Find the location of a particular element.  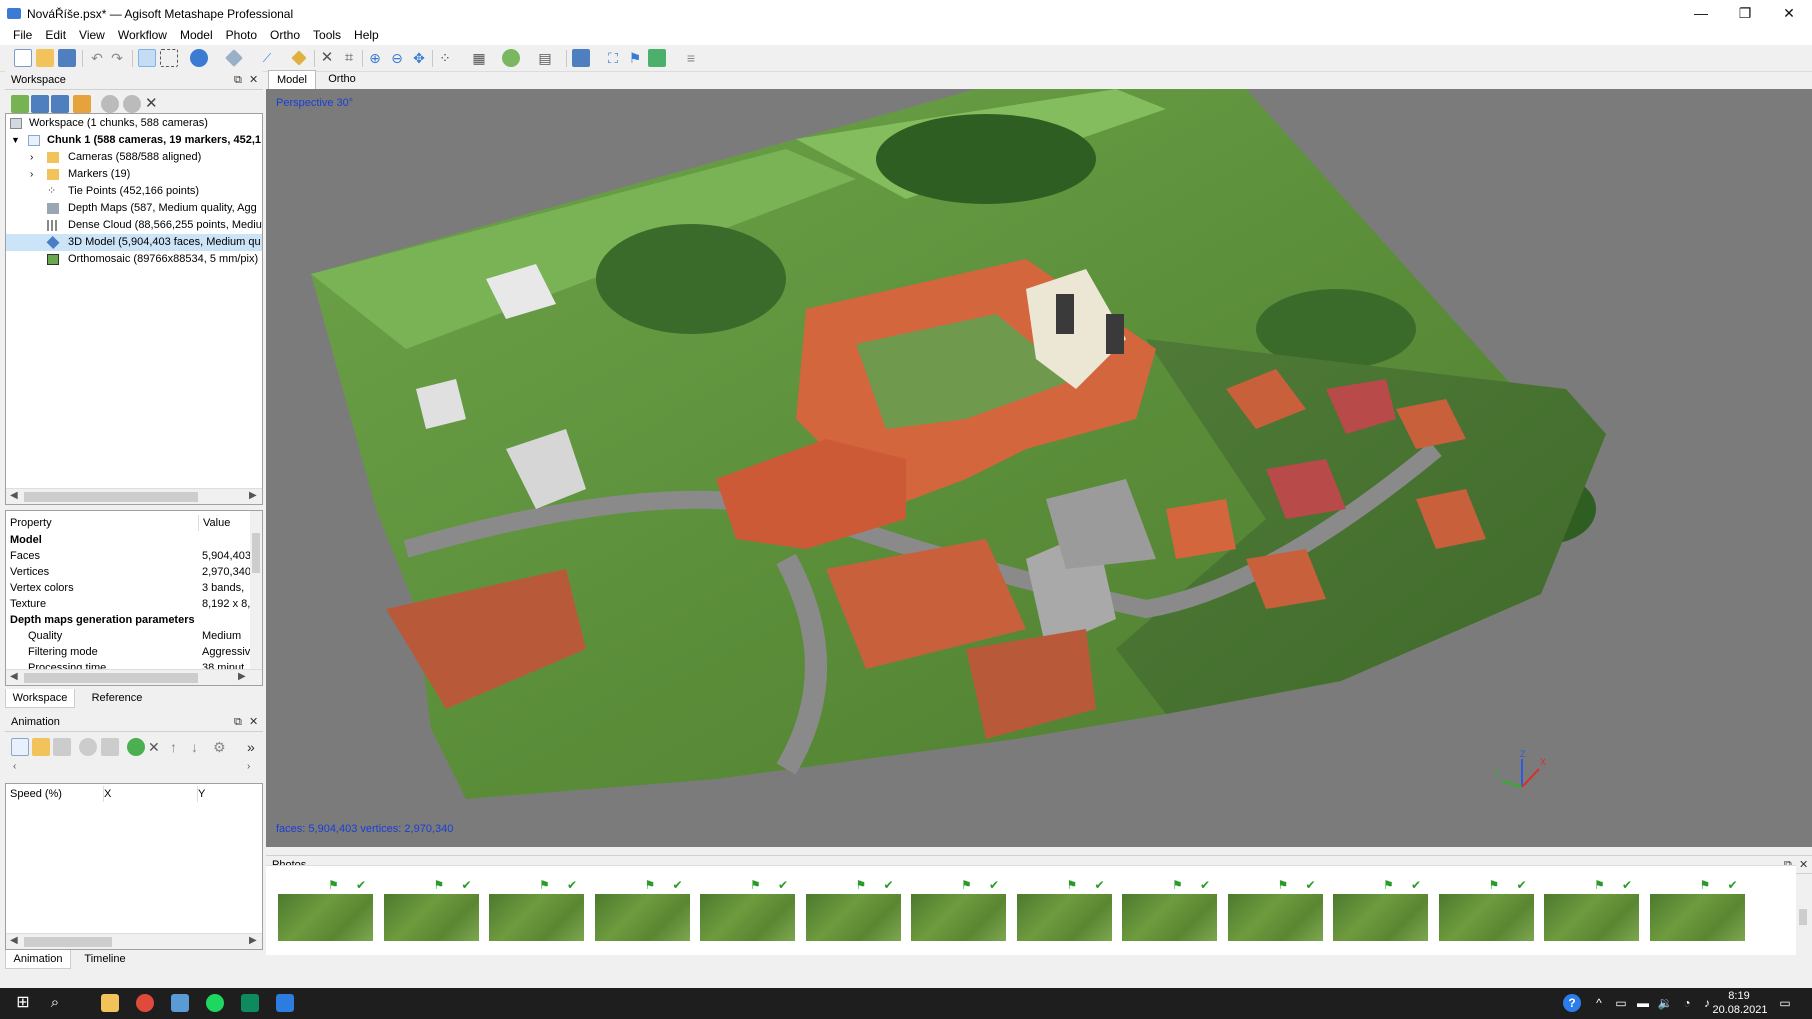

menu-edit: Edit is located at coordinates (55, 35).